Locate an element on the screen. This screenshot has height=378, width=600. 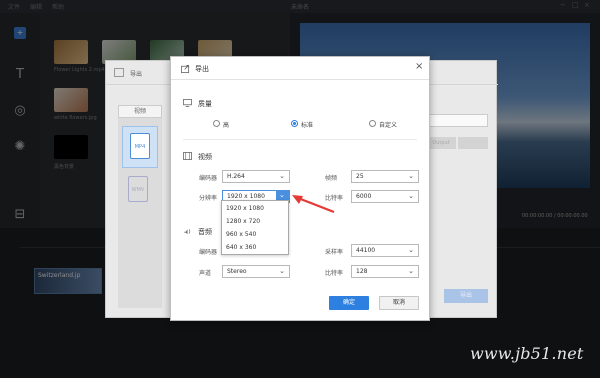
resolution-value: 1920 x 1080 is located at coordinates (246, 196).